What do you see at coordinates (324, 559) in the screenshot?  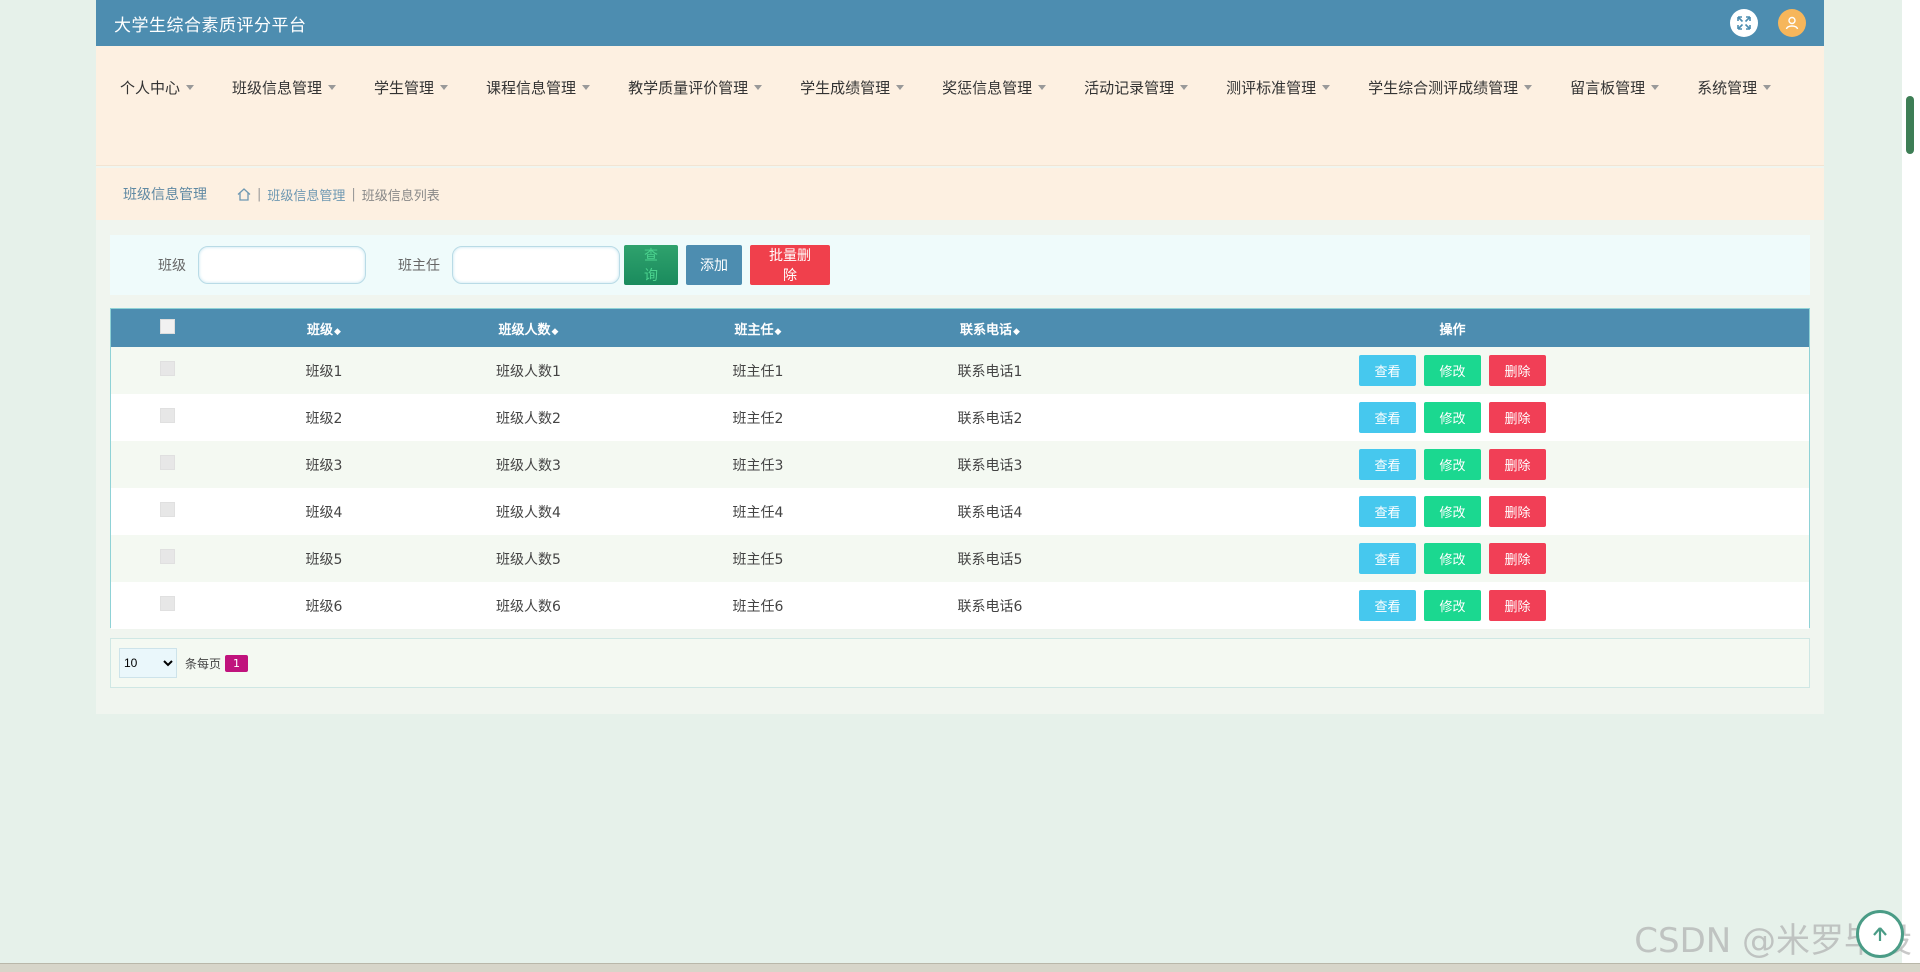 I see `cell-class: 班级5` at bounding box center [324, 559].